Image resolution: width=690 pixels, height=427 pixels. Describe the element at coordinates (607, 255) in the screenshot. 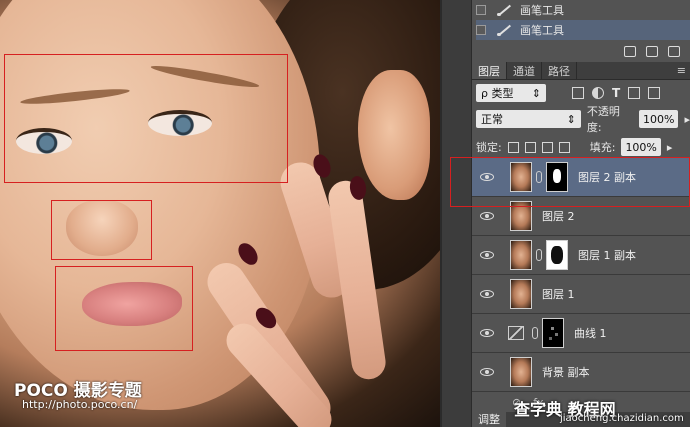

I see `layer-name: 图层 1 副本` at that location.